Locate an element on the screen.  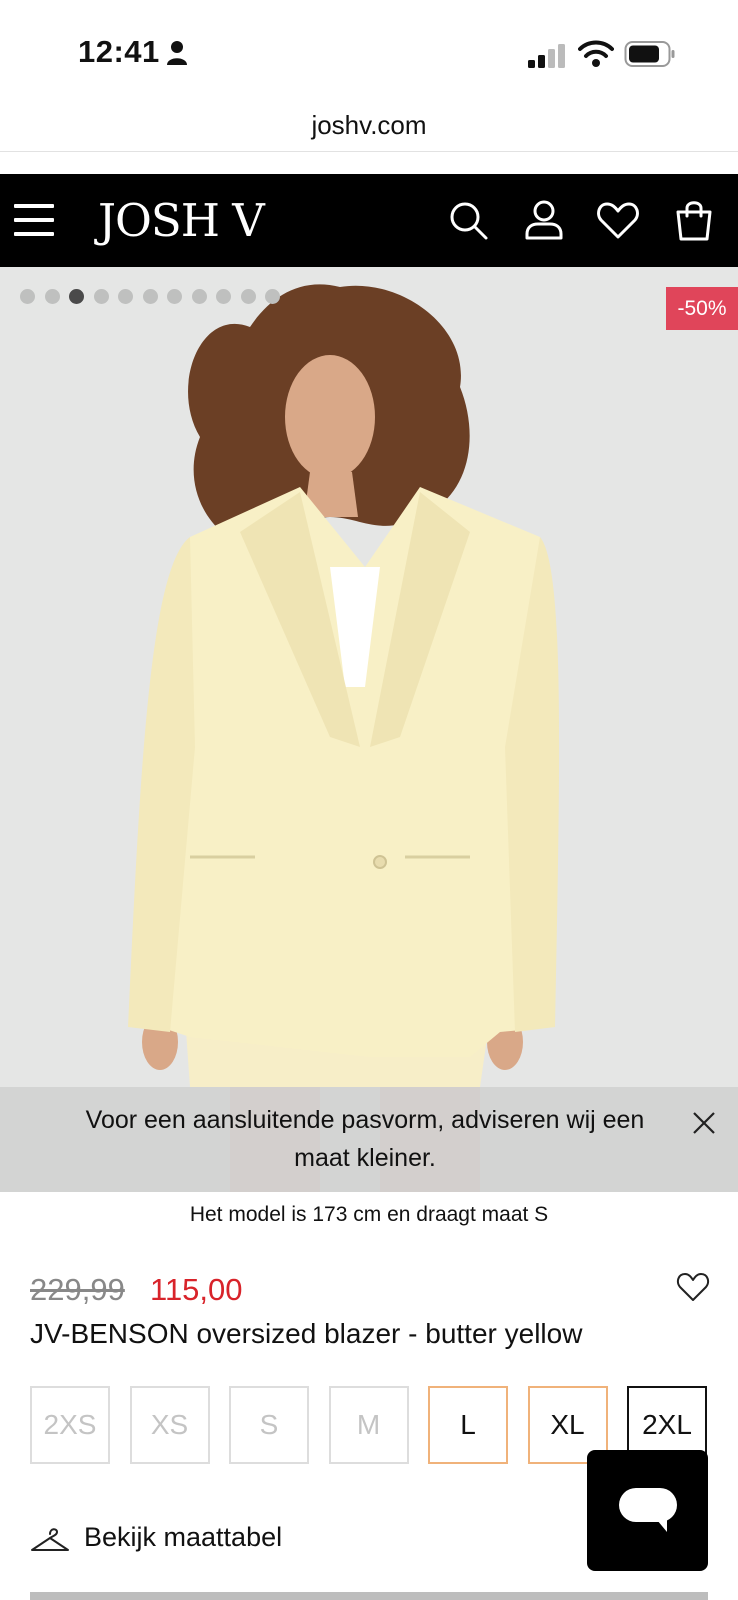
sale-price: 115,00 is located at coordinates (196, 1289).